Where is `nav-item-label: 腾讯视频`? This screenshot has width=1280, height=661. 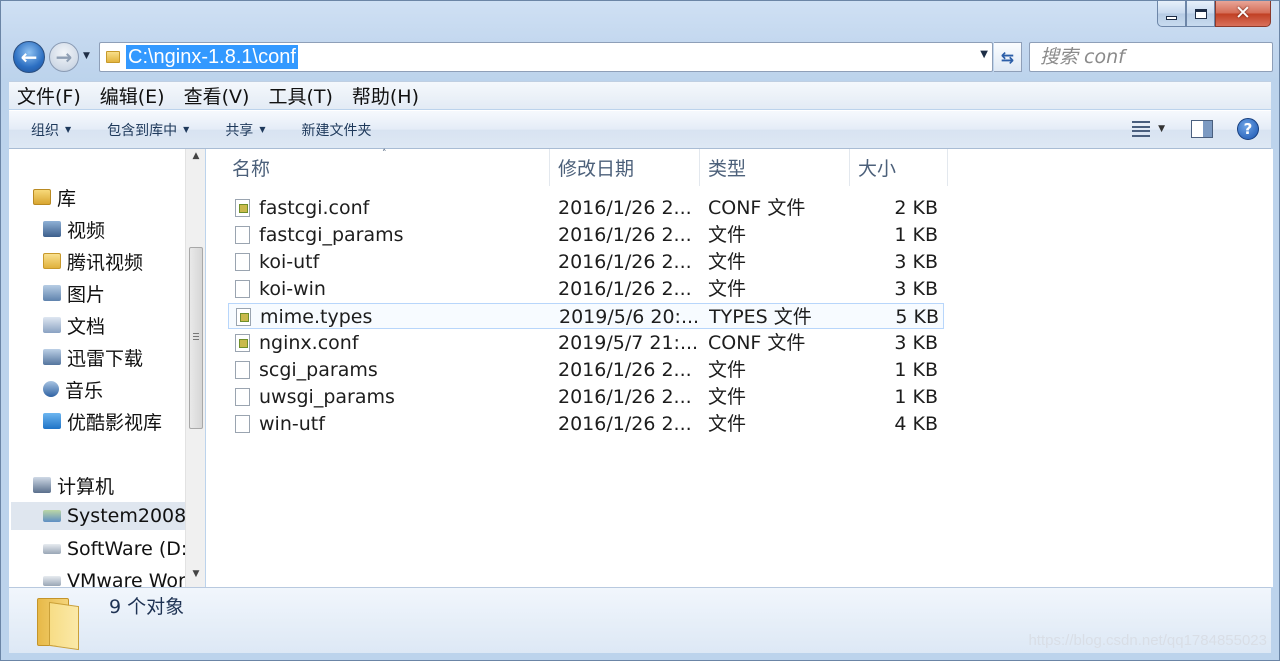
nav-item-label: 腾讯视频 is located at coordinates (105, 262).